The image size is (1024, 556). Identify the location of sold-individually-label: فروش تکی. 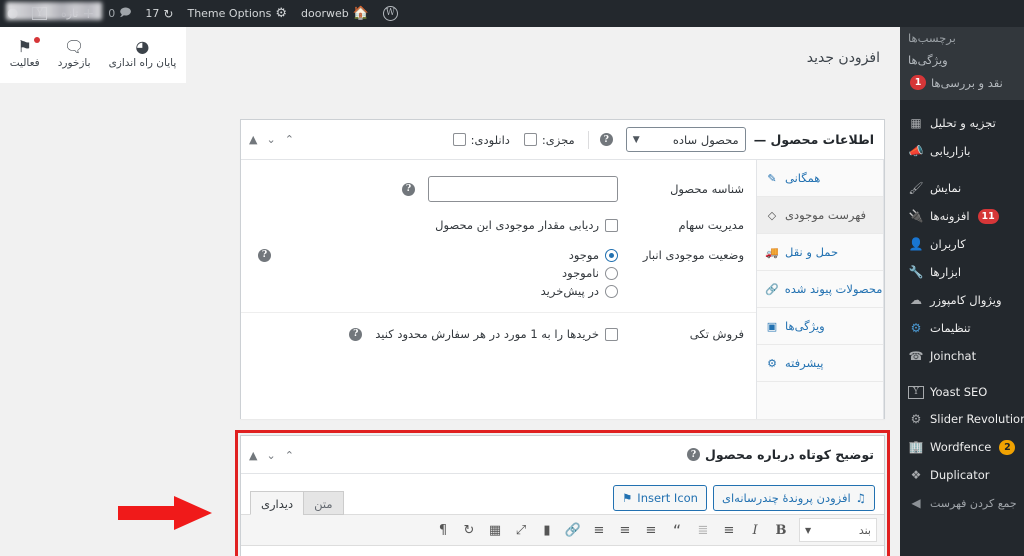
(716, 334).